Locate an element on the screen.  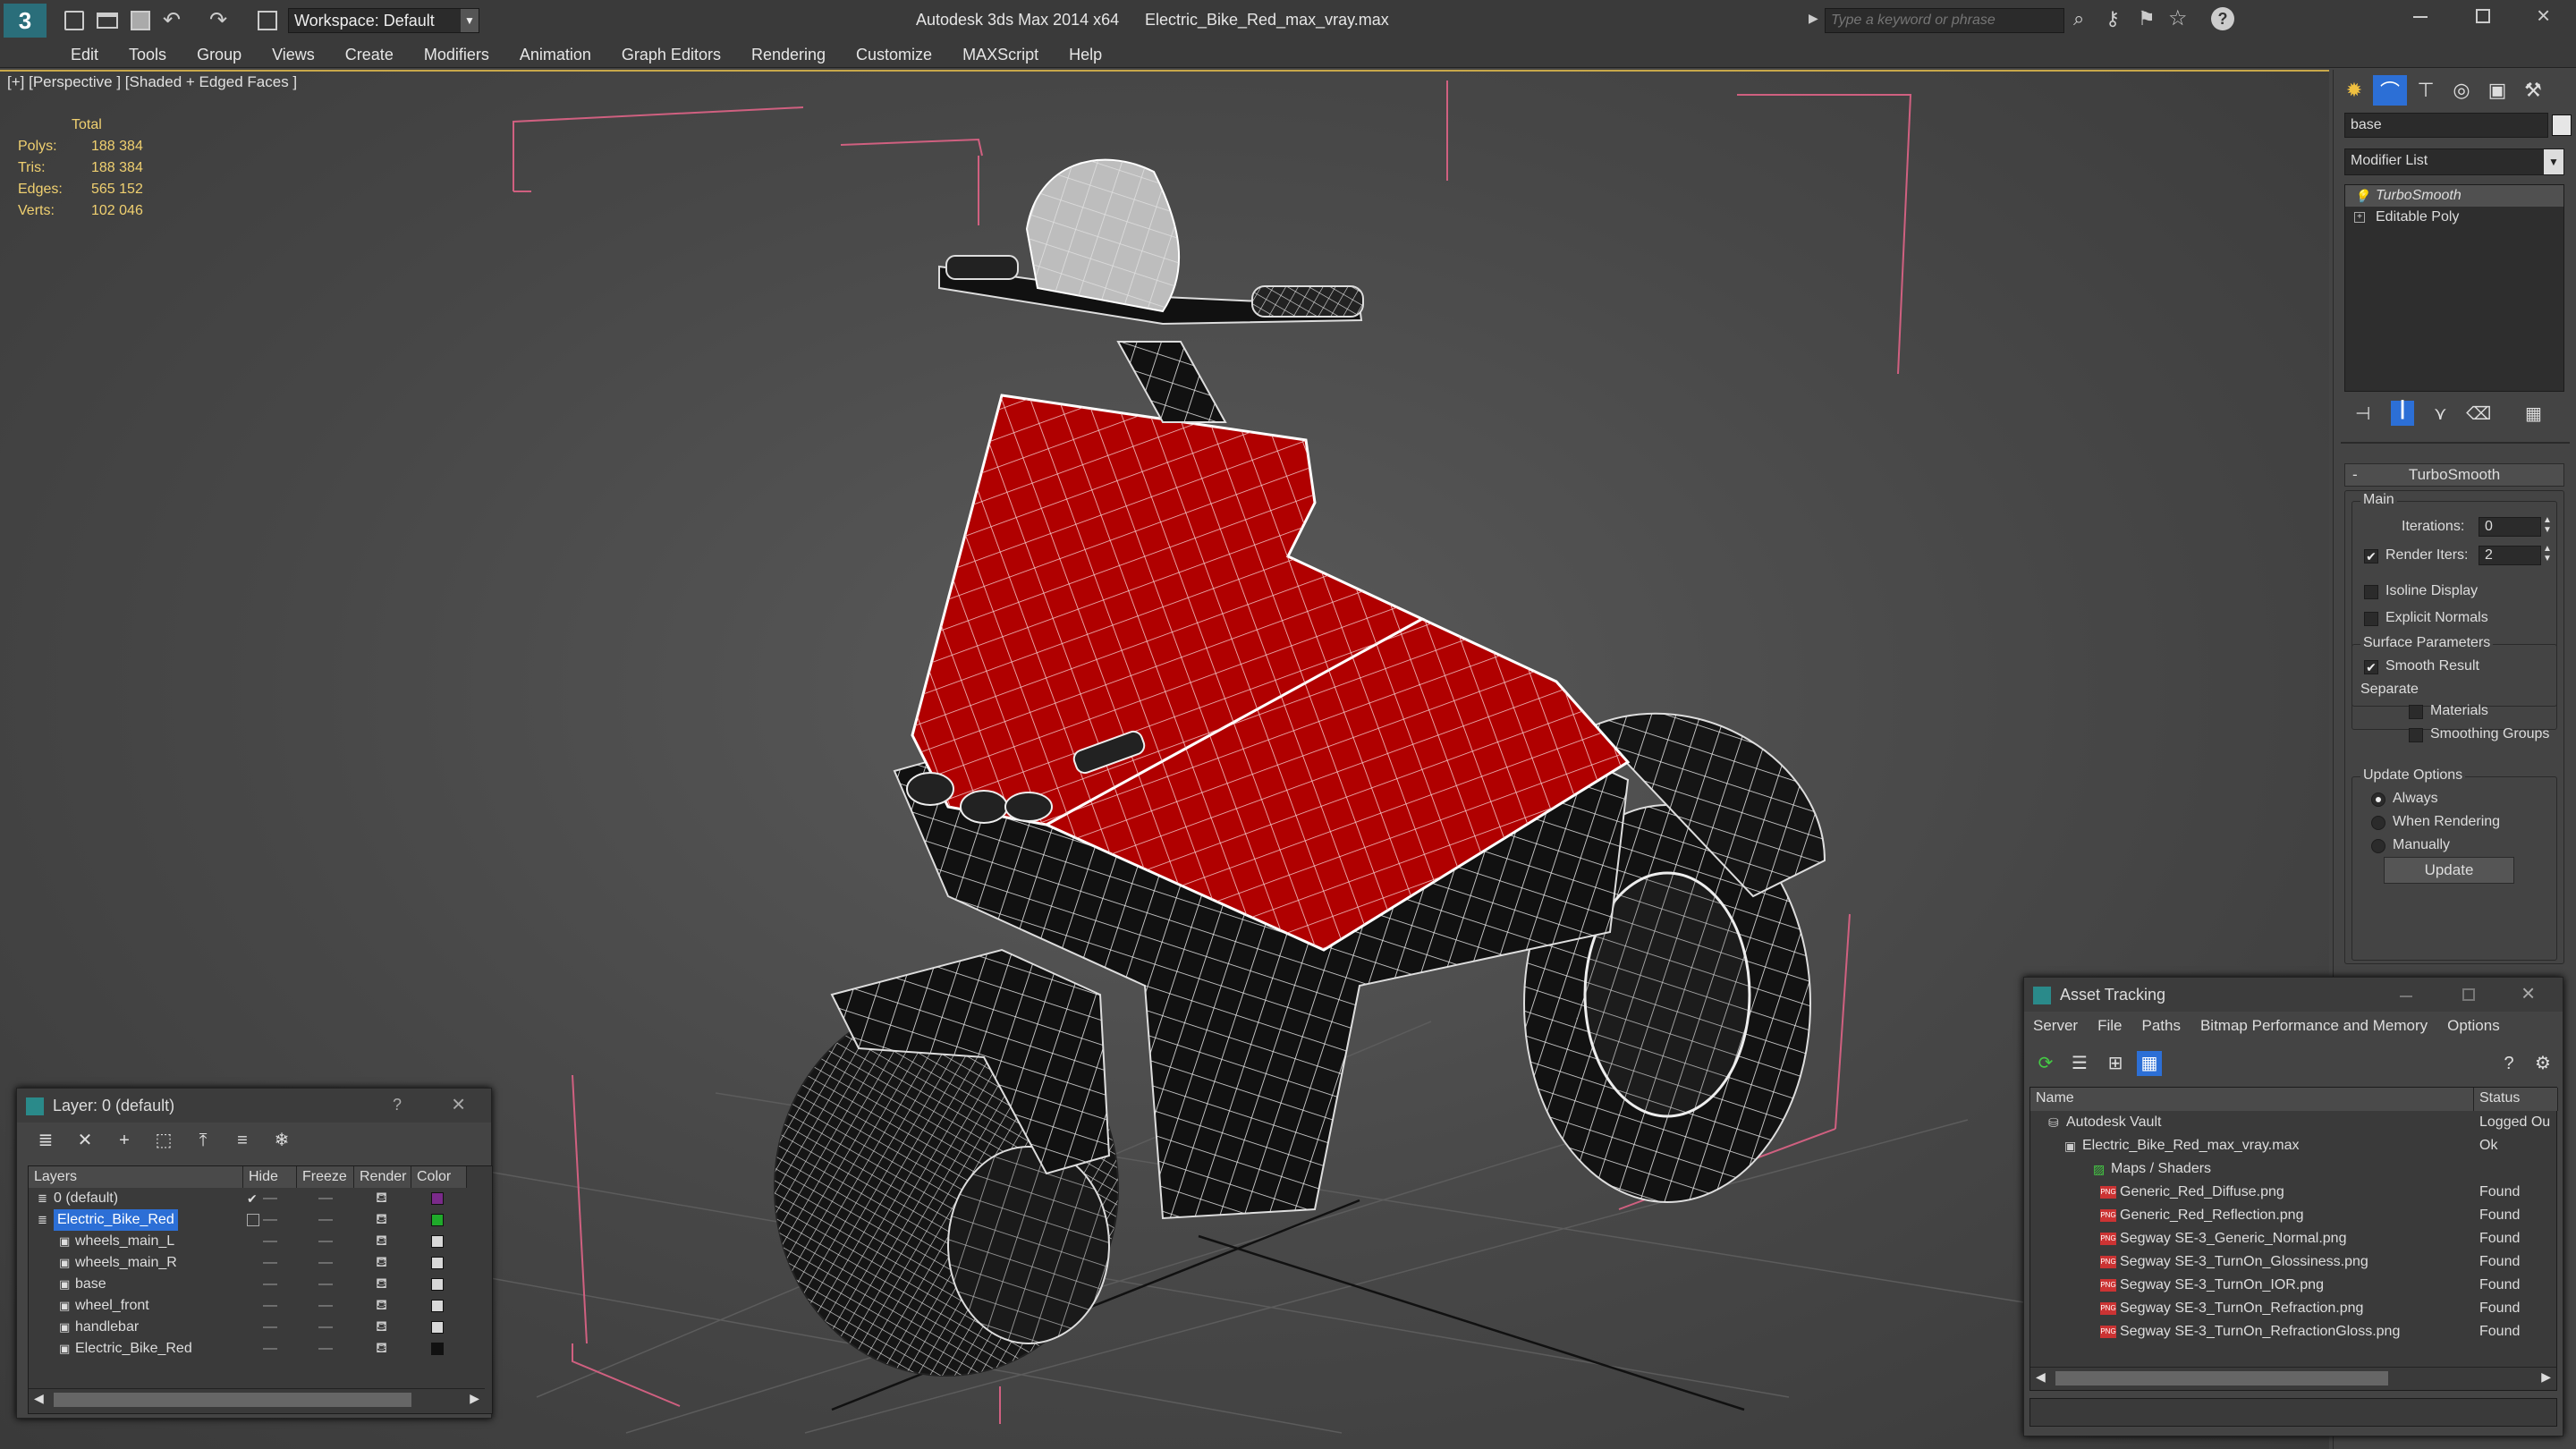
menu-modifiers: Modifiers is located at coordinates (456, 54).